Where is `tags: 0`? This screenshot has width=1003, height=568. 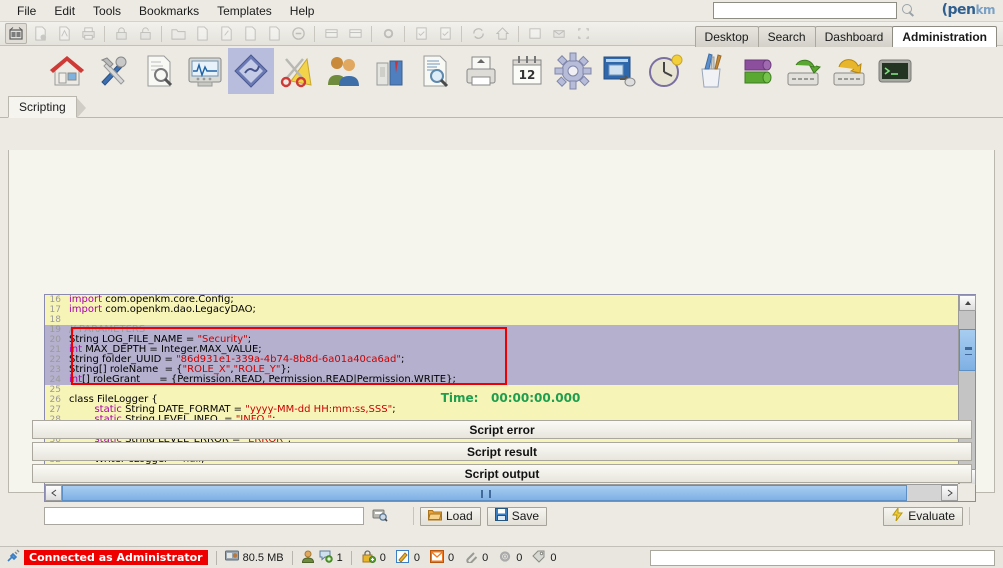 tags: 0 is located at coordinates (544, 558).